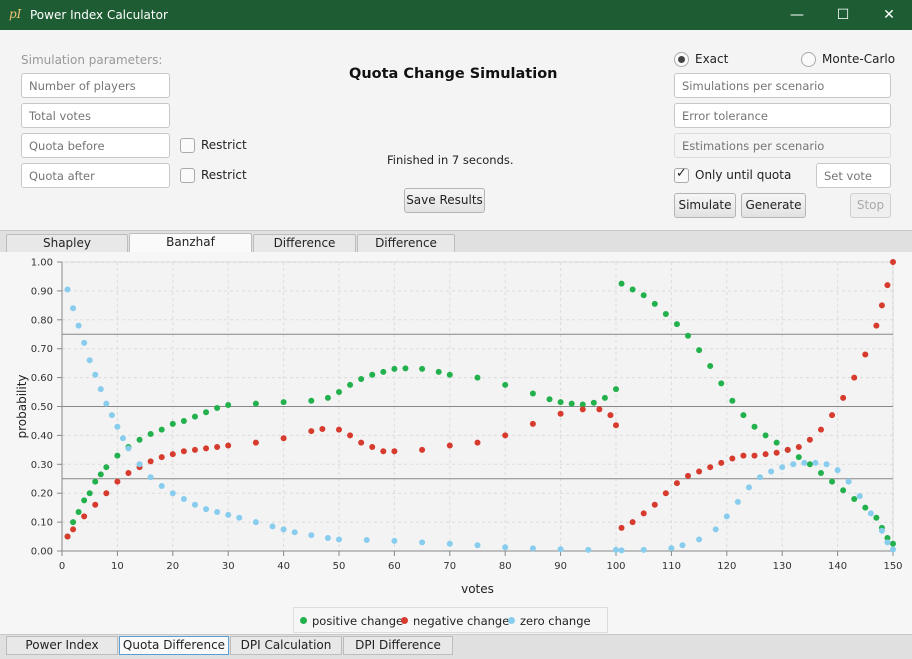 The image size is (912, 659). I want to click on tab-shapley-probabilities: Shapley probabilities, so click(67, 250).